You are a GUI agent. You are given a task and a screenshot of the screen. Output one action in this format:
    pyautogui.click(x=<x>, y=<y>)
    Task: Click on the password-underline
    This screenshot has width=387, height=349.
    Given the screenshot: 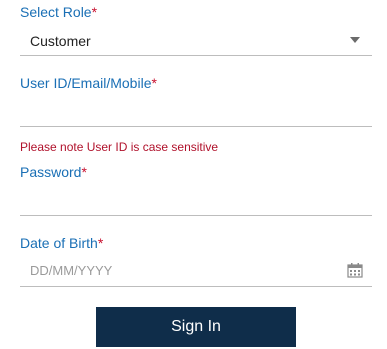 What is the action you would take?
    pyautogui.click(x=196, y=215)
    